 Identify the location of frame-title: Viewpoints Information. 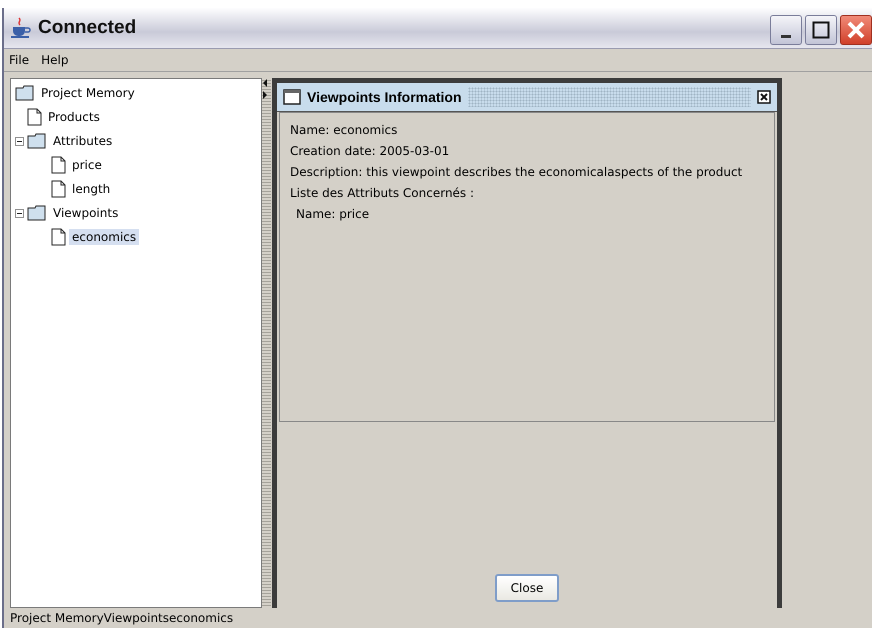
(384, 97).